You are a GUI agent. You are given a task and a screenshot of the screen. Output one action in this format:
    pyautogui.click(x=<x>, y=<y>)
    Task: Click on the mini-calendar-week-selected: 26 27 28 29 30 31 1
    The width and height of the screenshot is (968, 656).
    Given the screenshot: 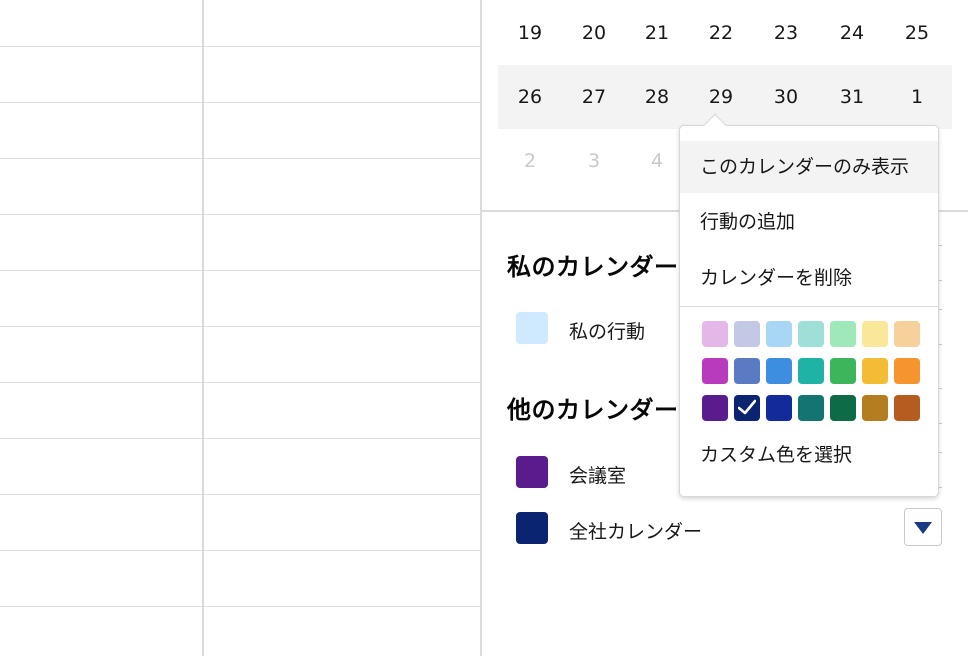 What is the action you would take?
    pyautogui.click(x=725, y=97)
    